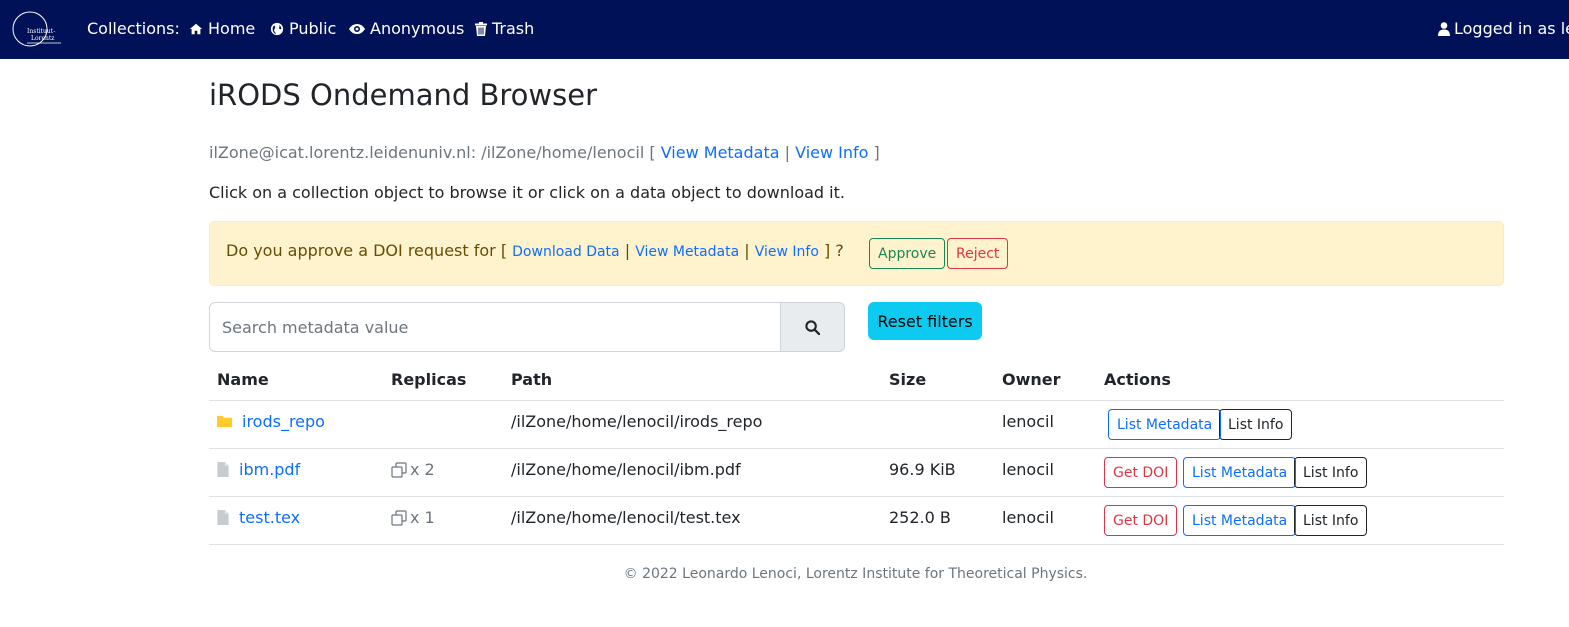  I want to click on header-path: Path, so click(531, 379).